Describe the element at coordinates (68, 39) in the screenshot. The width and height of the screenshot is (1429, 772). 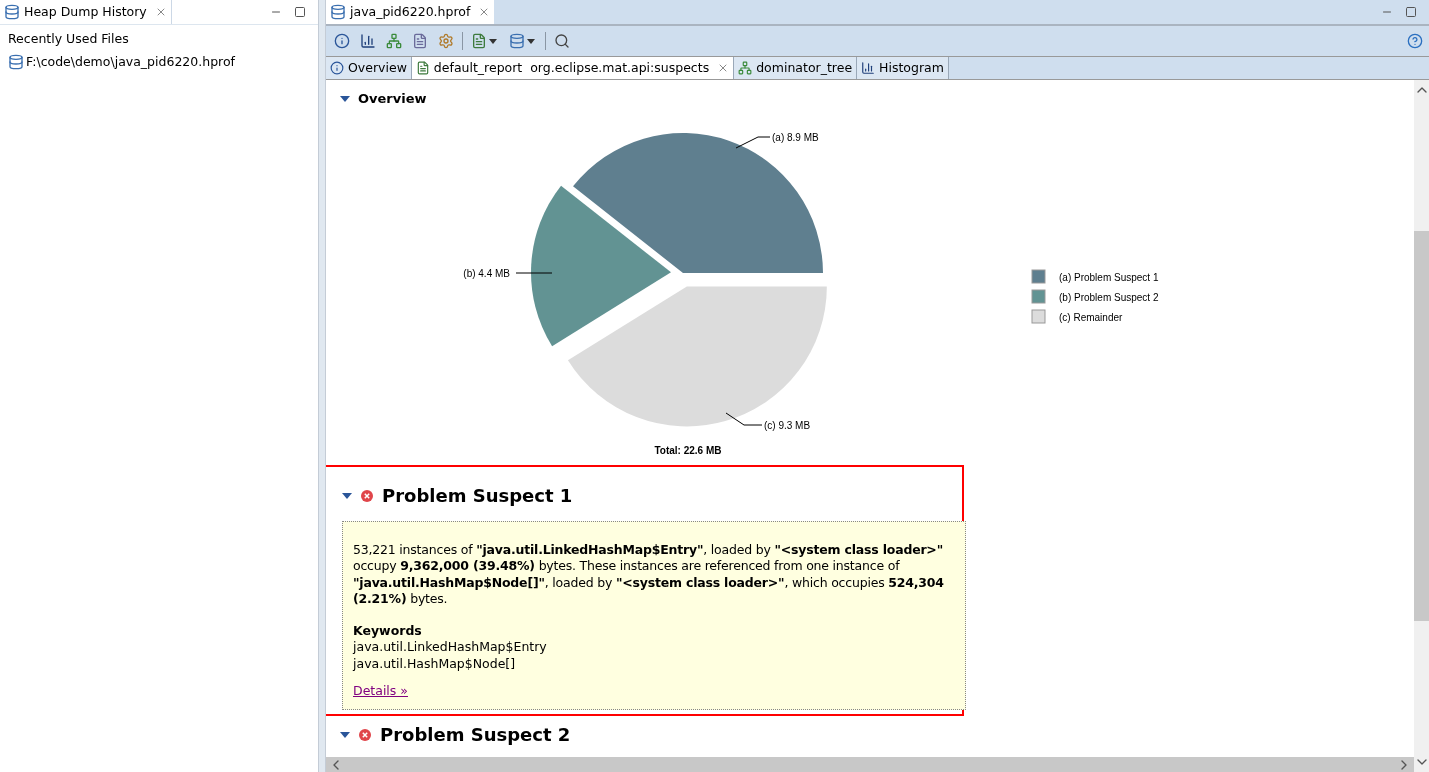
I see `section-title: Recently Used Files` at that location.